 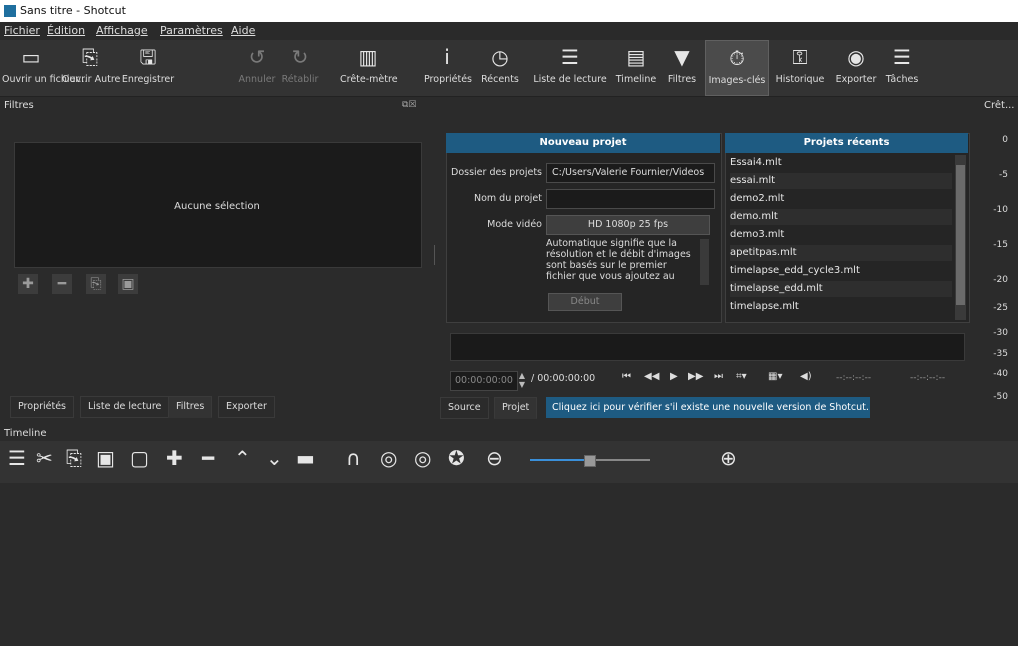 I want to click on shotcut-app-icon, so click(x=10, y=11).